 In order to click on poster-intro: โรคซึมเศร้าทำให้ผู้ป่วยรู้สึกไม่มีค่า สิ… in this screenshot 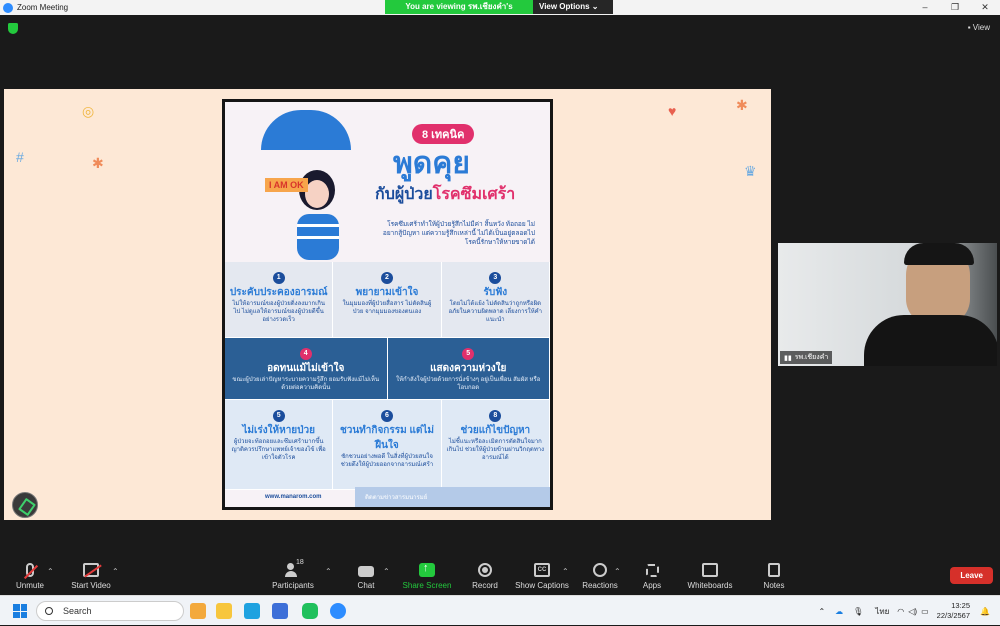, I will do `click(458, 233)`.